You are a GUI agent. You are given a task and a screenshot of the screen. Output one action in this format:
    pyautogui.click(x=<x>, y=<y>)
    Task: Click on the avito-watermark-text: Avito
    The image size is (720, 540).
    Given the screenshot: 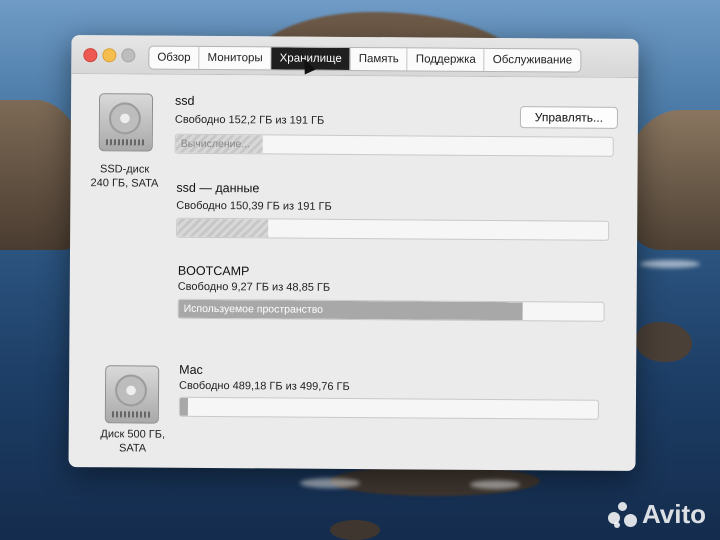 What is the action you would take?
    pyautogui.click(x=673, y=514)
    